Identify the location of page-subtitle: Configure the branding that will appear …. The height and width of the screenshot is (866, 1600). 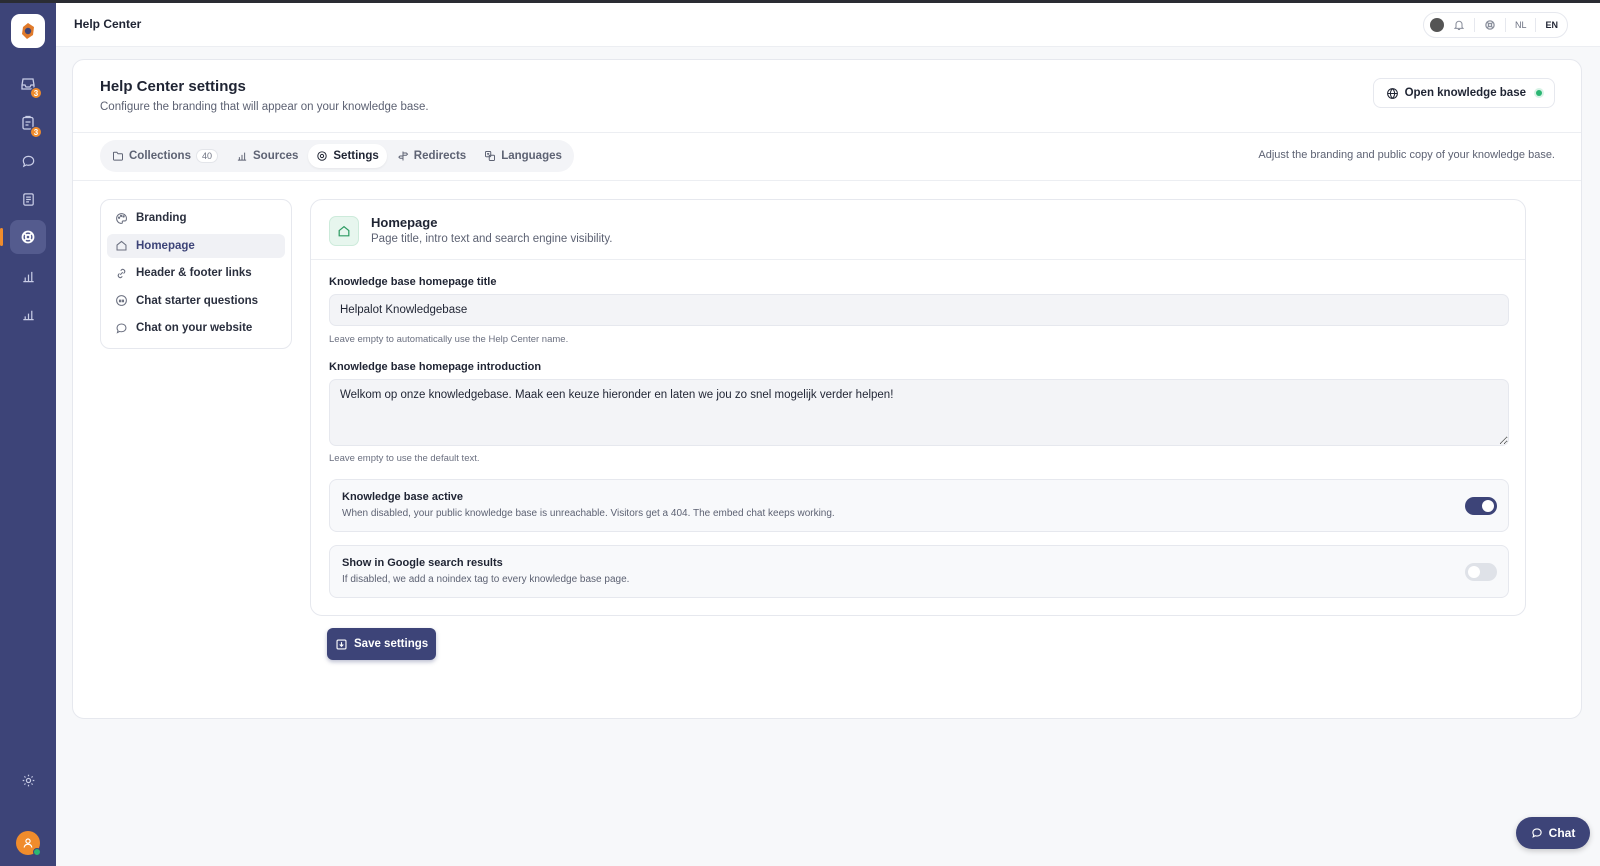
(264, 107).